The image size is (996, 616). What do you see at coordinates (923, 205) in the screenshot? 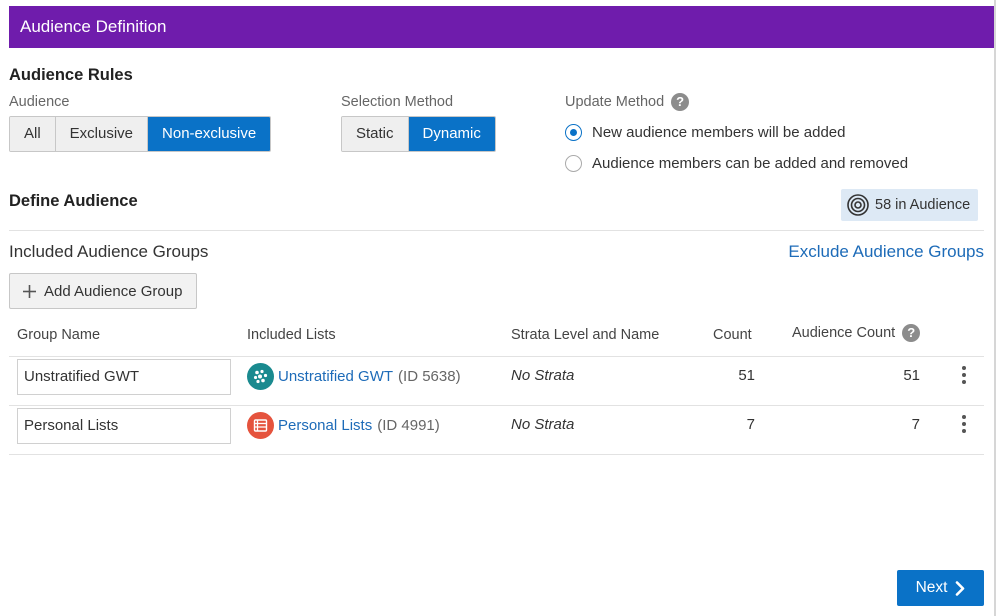
I see `audience-count-text: 58 in Audience` at bounding box center [923, 205].